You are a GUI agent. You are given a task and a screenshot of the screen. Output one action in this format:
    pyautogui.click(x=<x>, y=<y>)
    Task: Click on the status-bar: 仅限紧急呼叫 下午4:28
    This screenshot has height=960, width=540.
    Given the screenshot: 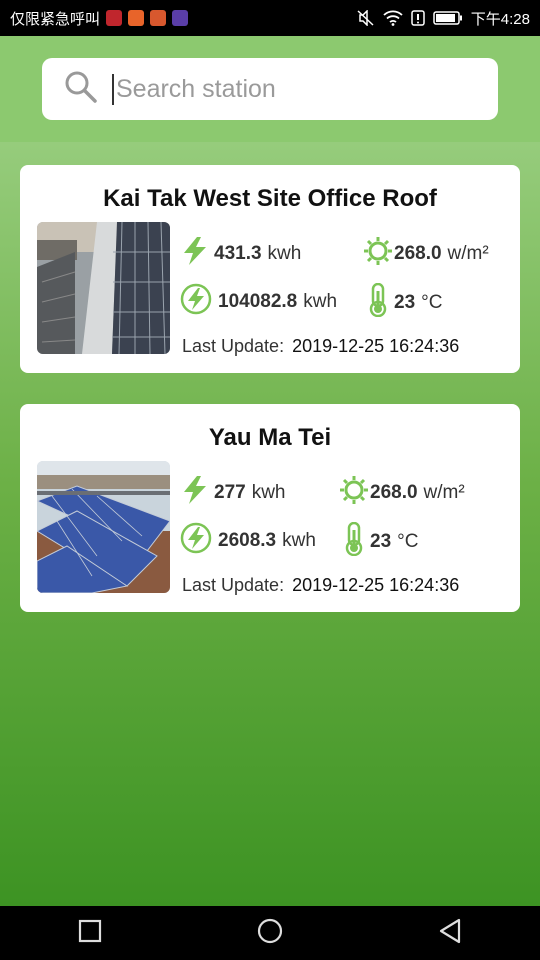 What is the action you would take?
    pyautogui.click(x=270, y=18)
    